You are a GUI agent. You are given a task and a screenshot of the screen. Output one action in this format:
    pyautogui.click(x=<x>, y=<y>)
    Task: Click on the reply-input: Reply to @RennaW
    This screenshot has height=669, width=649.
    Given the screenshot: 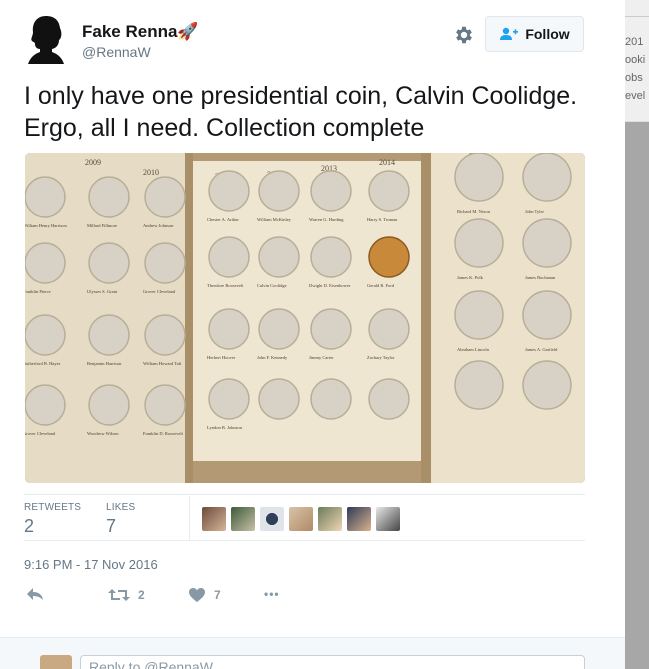 What is the action you would take?
    pyautogui.click(x=332, y=662)
    